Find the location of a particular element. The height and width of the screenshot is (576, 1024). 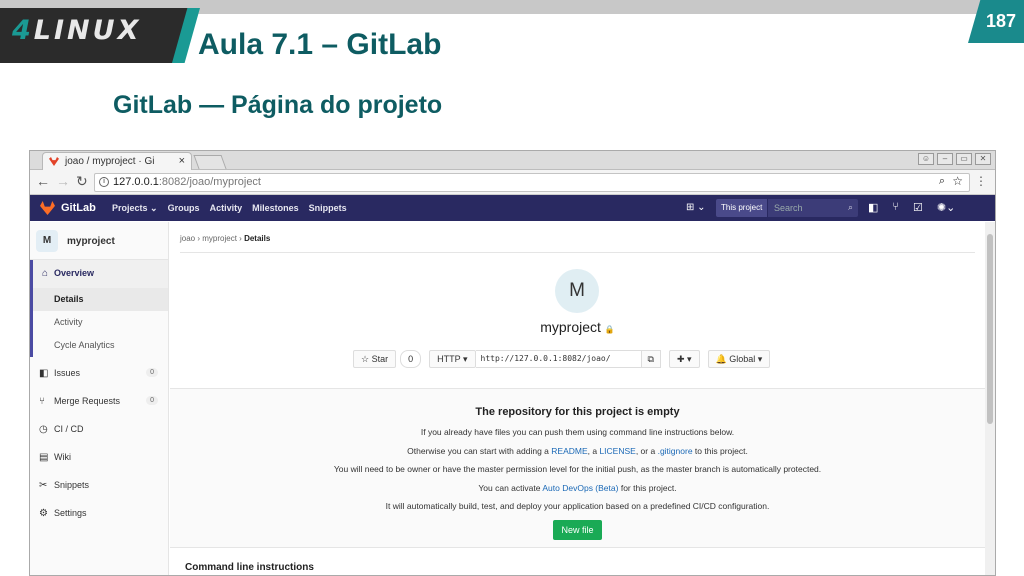

tab-bar: joao / myproject · Gi × ☺ – ▭ ✕ is located at coordinates (512, 160).